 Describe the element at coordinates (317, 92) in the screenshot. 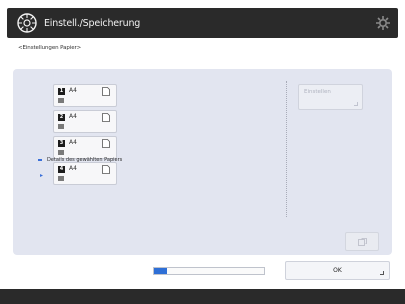

I see `settings-button-label: Einstellen` at that location.